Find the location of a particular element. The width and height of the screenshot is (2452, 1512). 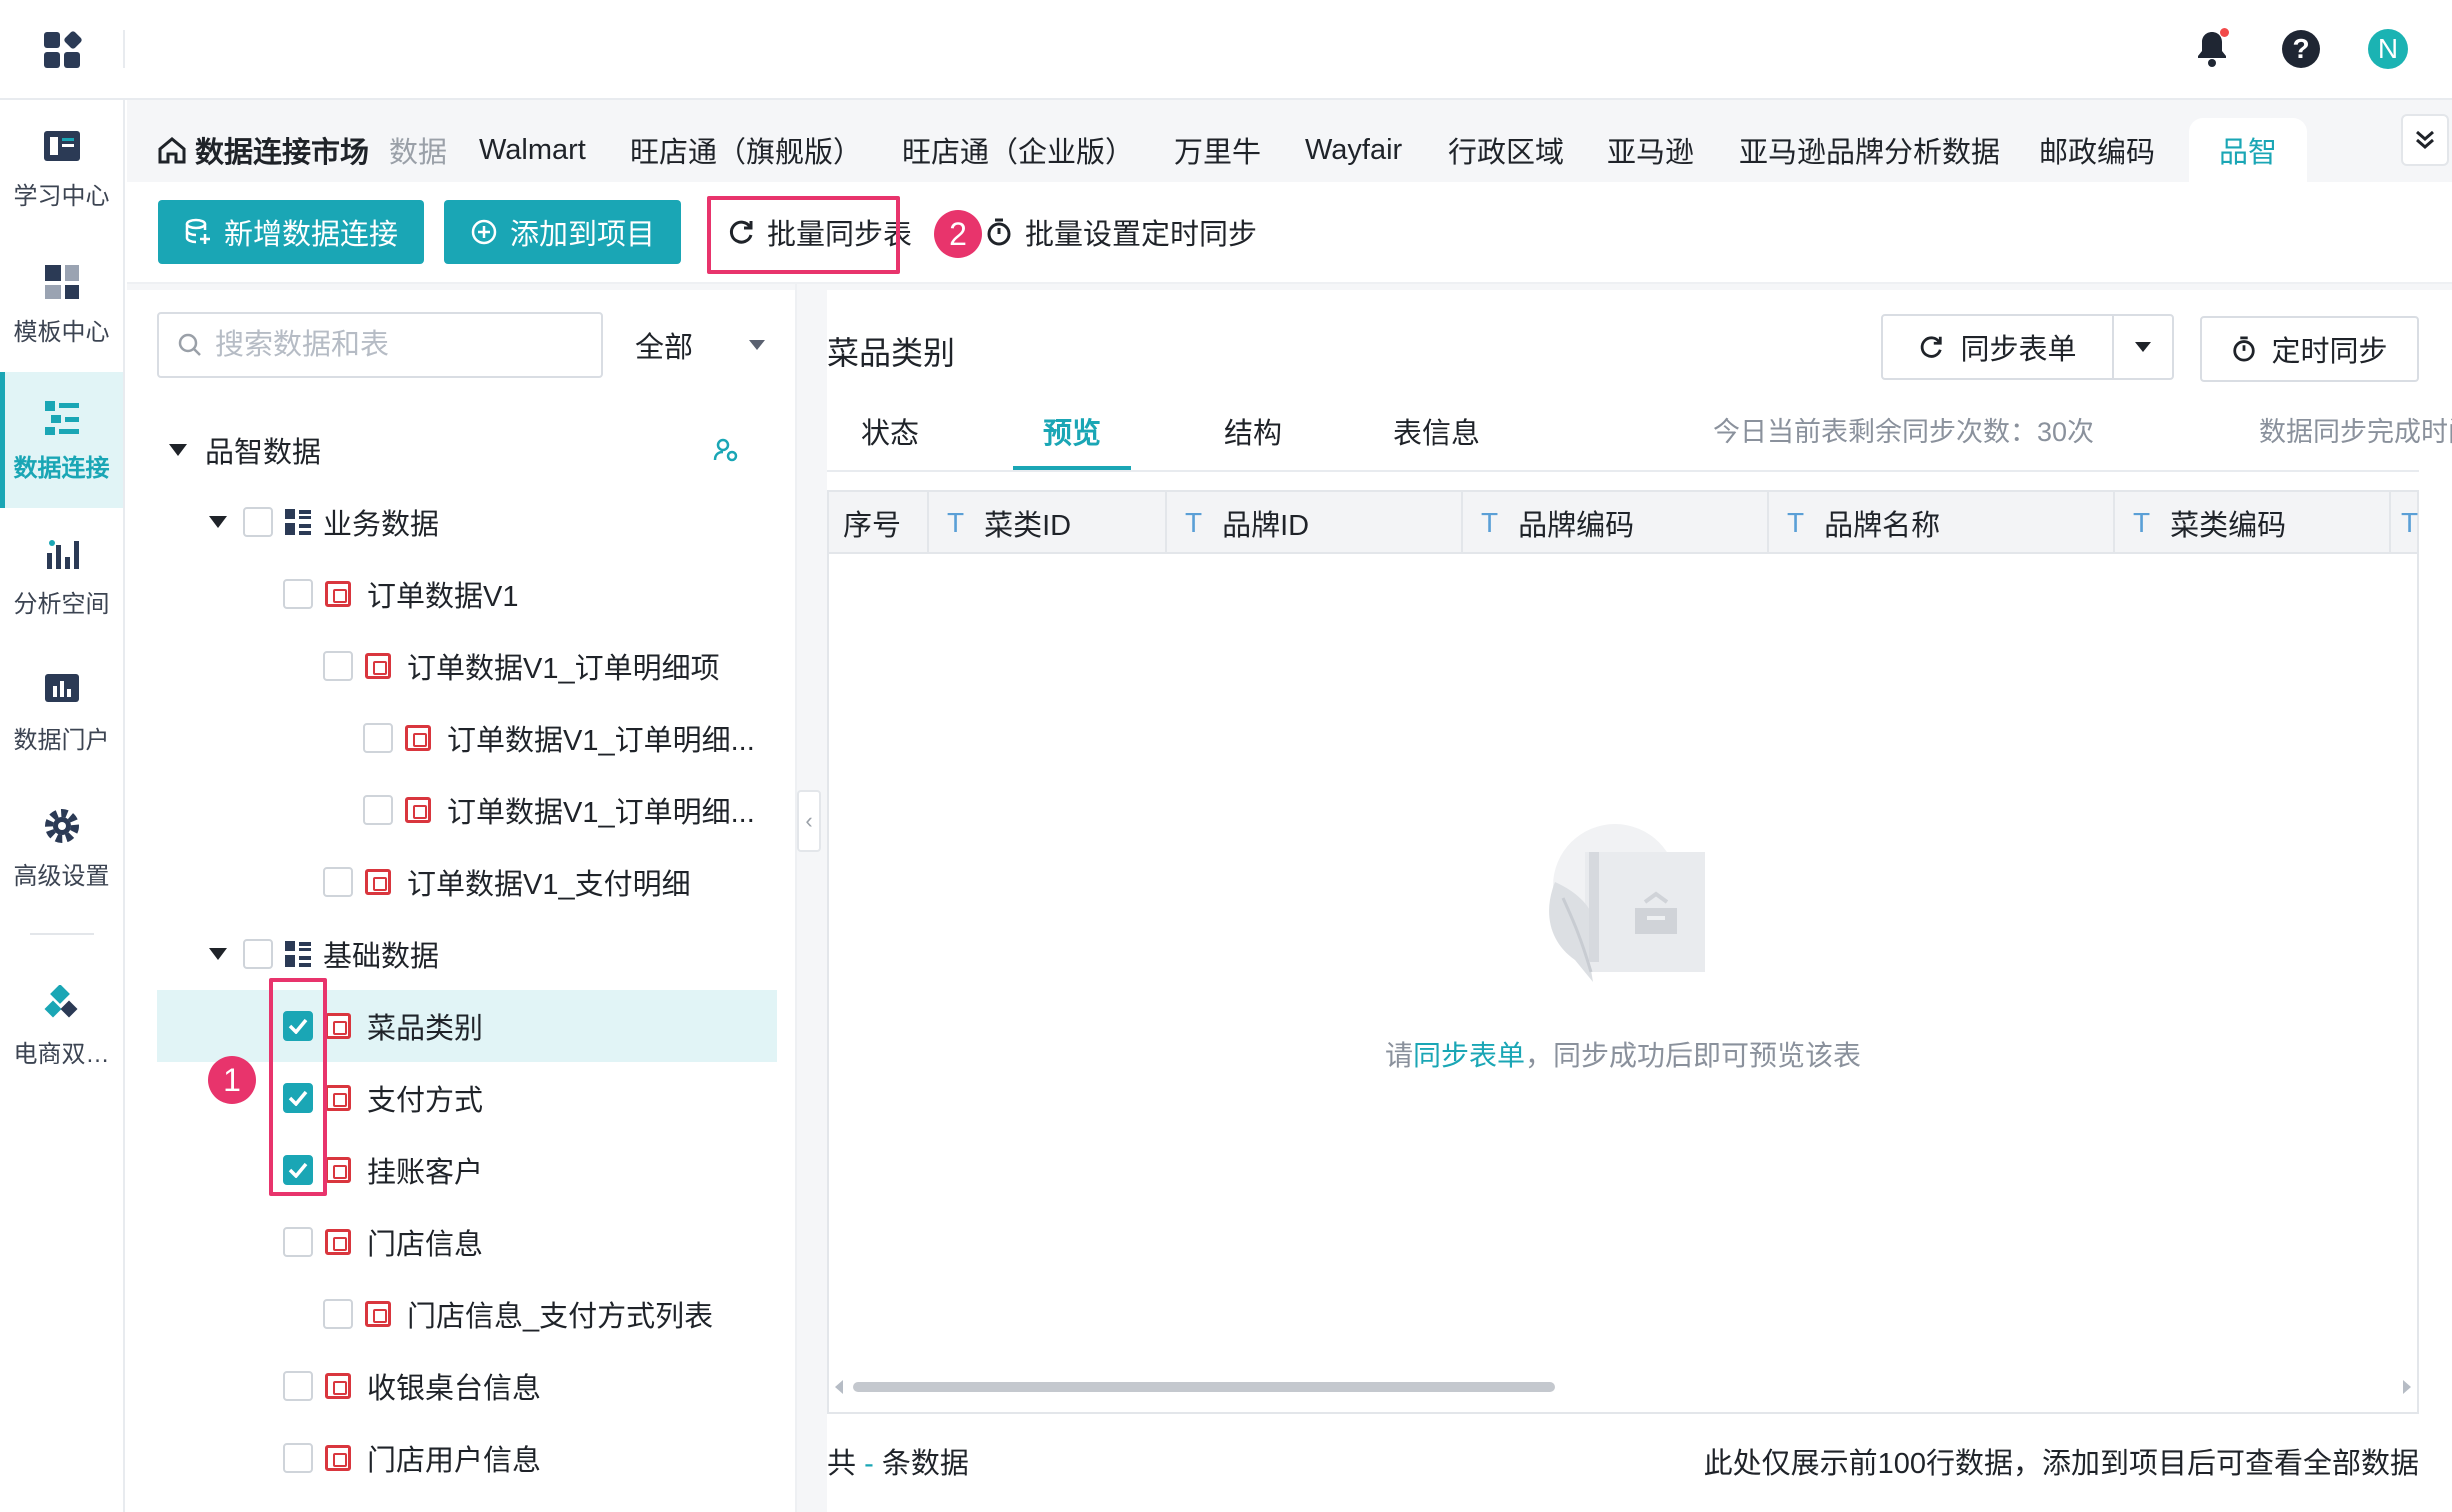

horizontal-scrollbar is located at coordinates (1623, 1386).